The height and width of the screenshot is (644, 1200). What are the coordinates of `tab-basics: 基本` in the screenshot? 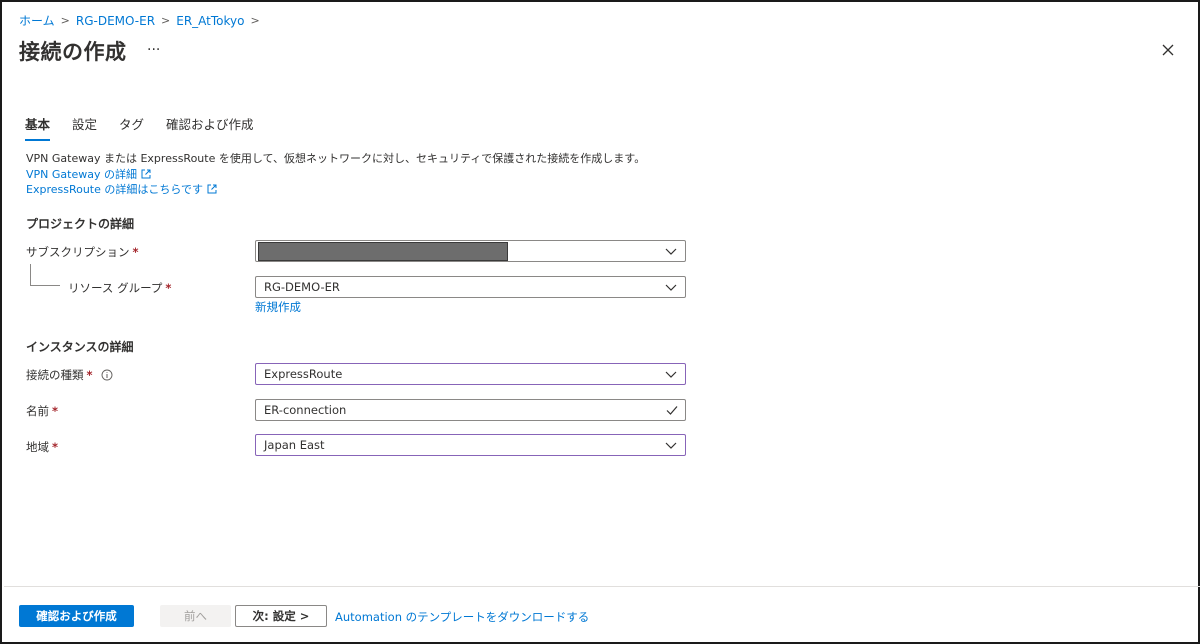 It's located at (38, 127).